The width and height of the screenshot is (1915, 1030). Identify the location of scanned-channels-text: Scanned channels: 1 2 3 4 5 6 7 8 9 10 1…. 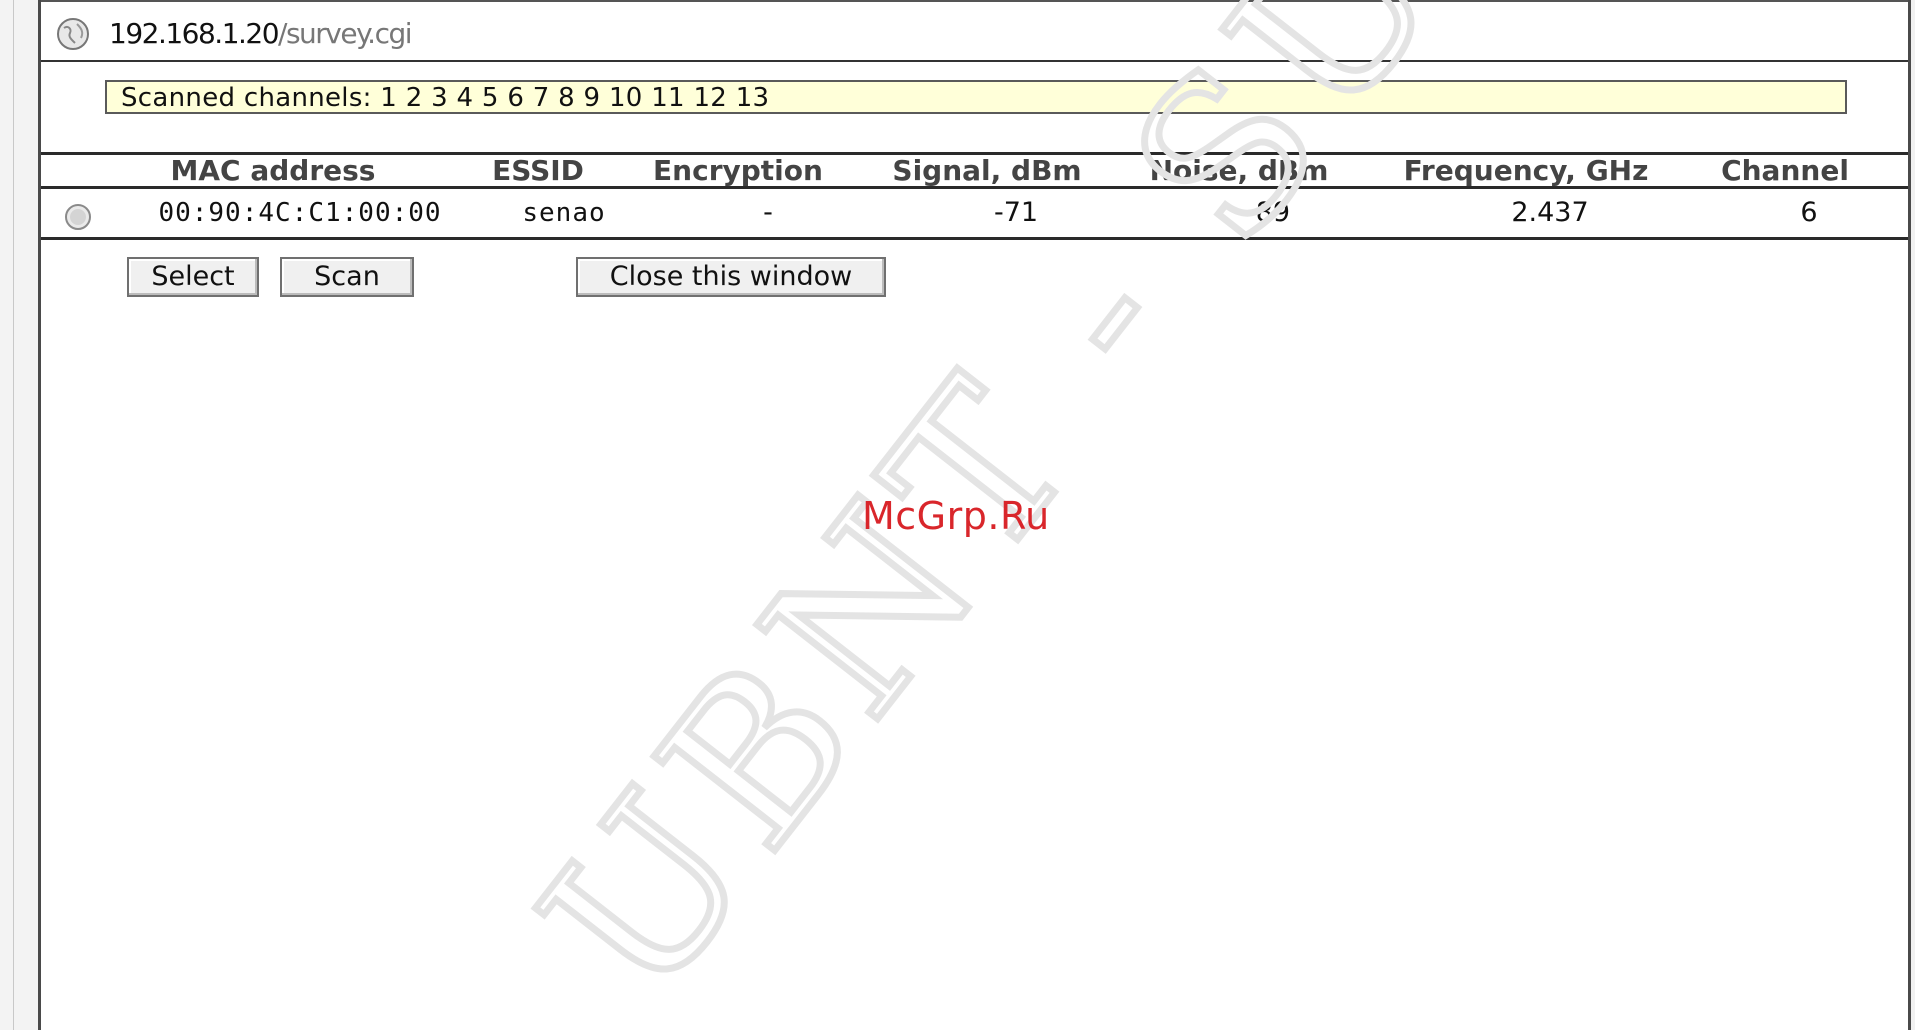
(445, 98).